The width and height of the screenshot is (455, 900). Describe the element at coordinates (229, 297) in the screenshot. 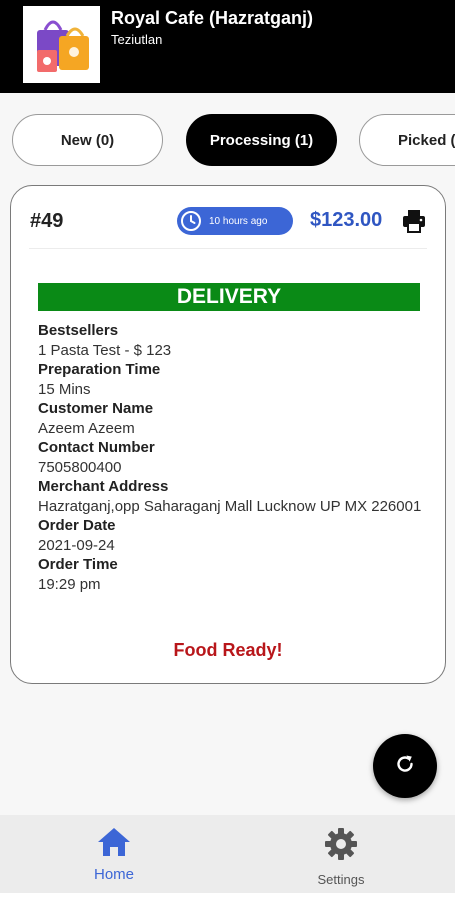

I see `delivery-type-banner: DELIVERY` at that location.